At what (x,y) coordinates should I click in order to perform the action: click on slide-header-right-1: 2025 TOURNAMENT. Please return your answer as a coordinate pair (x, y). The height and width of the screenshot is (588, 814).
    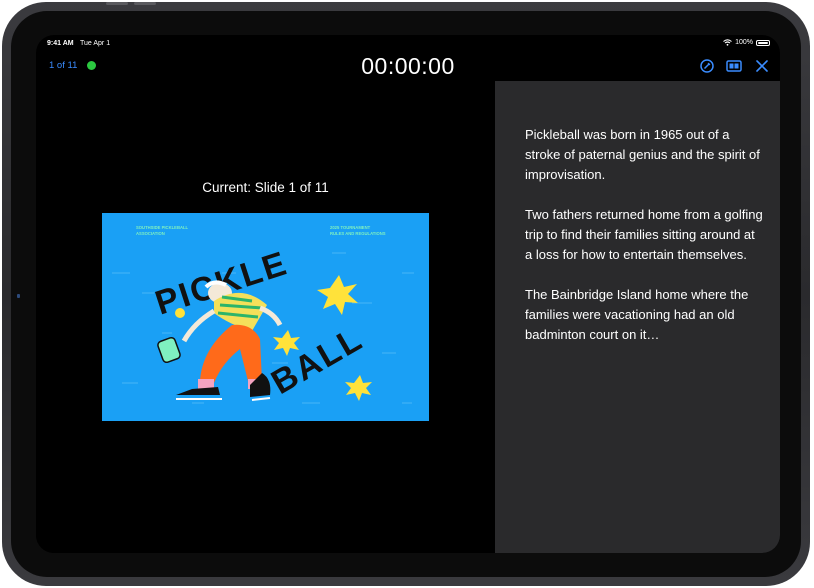
    Looking at the image, I should click on (350, 227).